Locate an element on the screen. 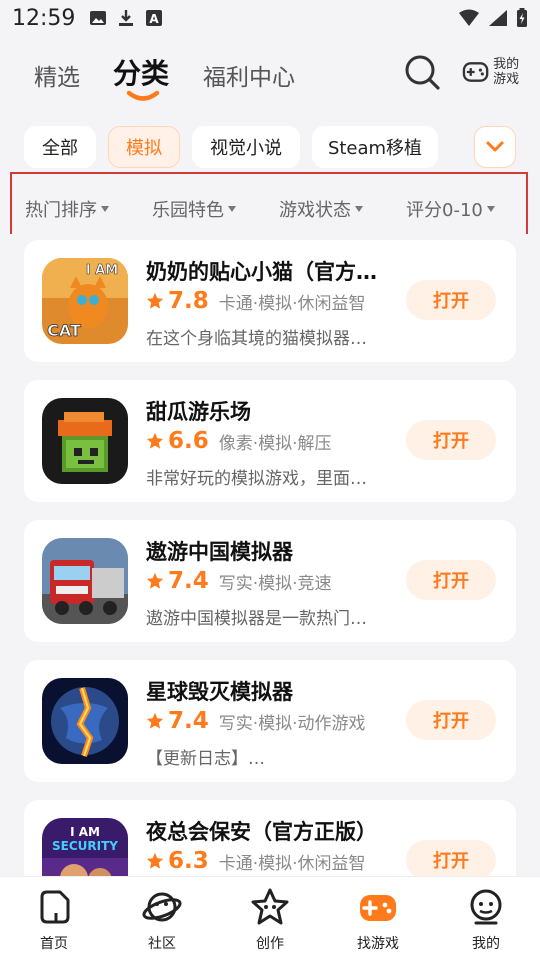 The image size is (540, 960). nav-community-label: 社区 is located at coordinates (162, 944).